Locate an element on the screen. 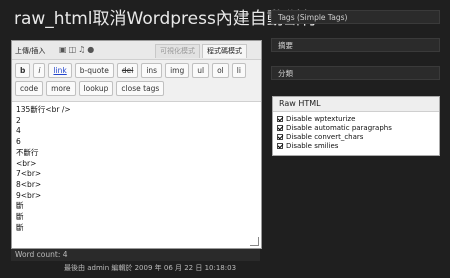 Image resolution: width=450 pixels, height=278 pixels. excerpt-box-header: 摘要 is located at coordinates (355, 45).